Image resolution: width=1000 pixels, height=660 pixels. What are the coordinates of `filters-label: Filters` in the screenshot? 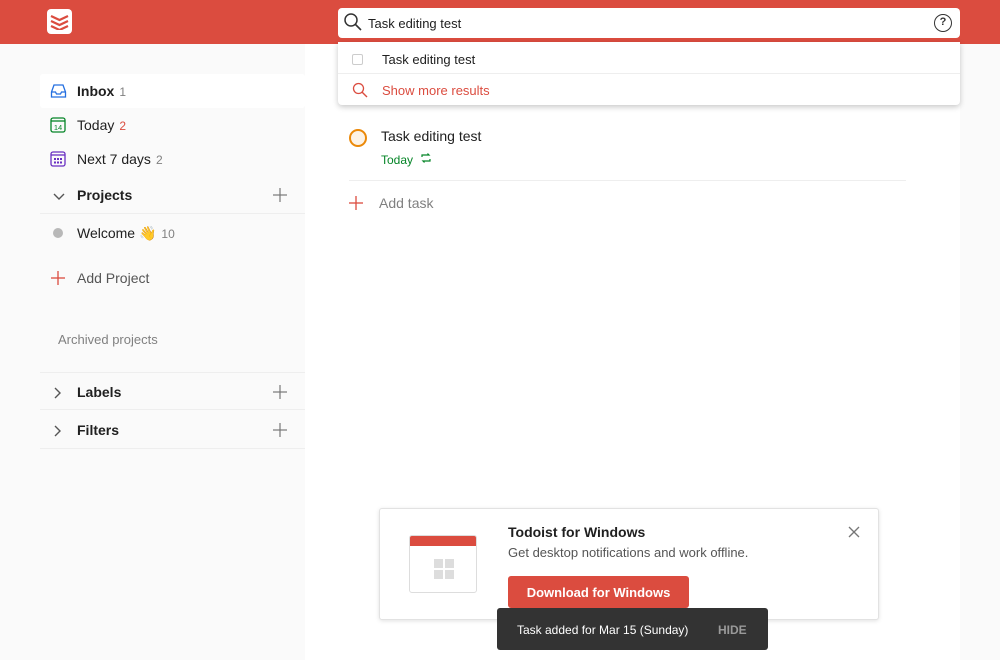 It's located at (98, 430).